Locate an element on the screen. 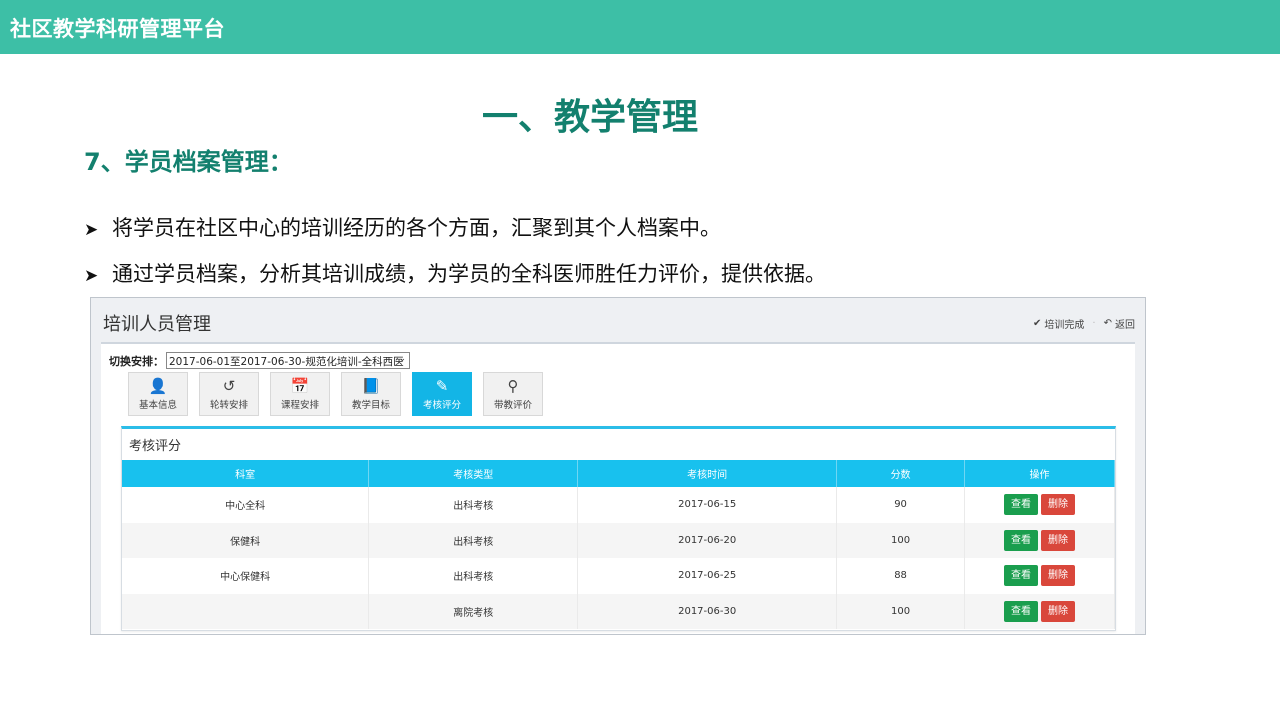  tab-course: 📅 课程安排 is located at coordinates (300, 394).